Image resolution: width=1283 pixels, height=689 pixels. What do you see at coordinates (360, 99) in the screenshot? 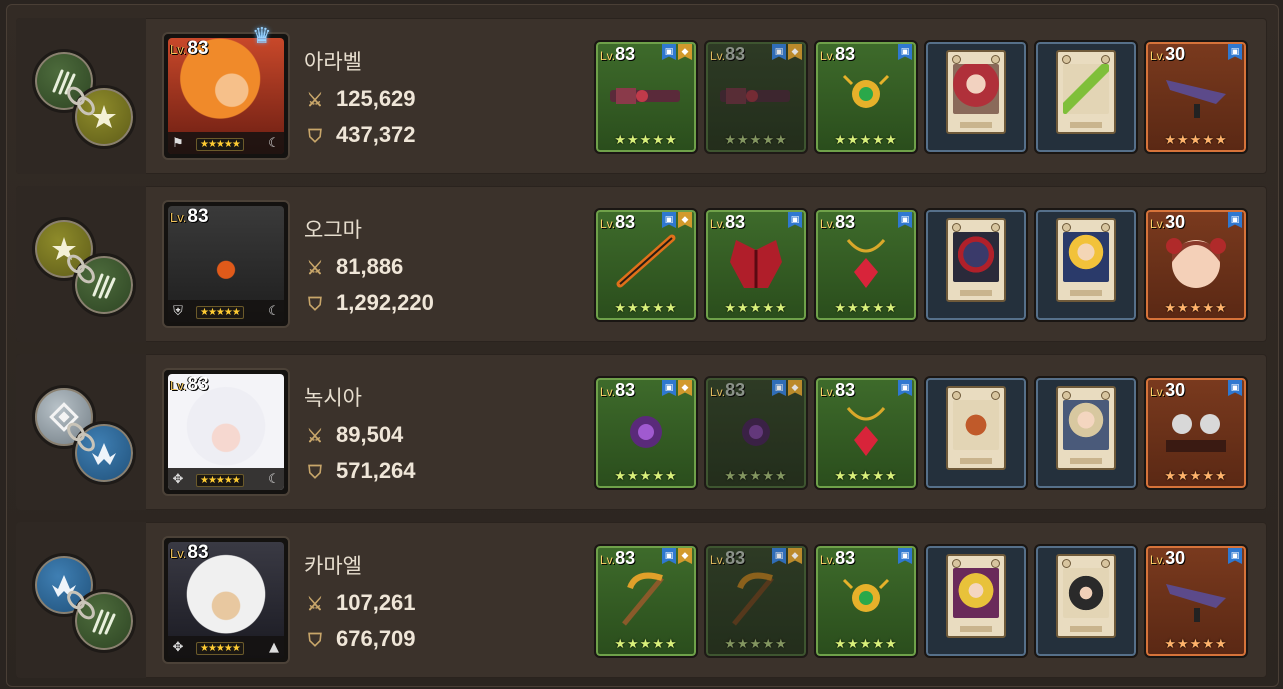
I see `attack-stat: ⚔ 125,629` at bounding box center [360, 99].